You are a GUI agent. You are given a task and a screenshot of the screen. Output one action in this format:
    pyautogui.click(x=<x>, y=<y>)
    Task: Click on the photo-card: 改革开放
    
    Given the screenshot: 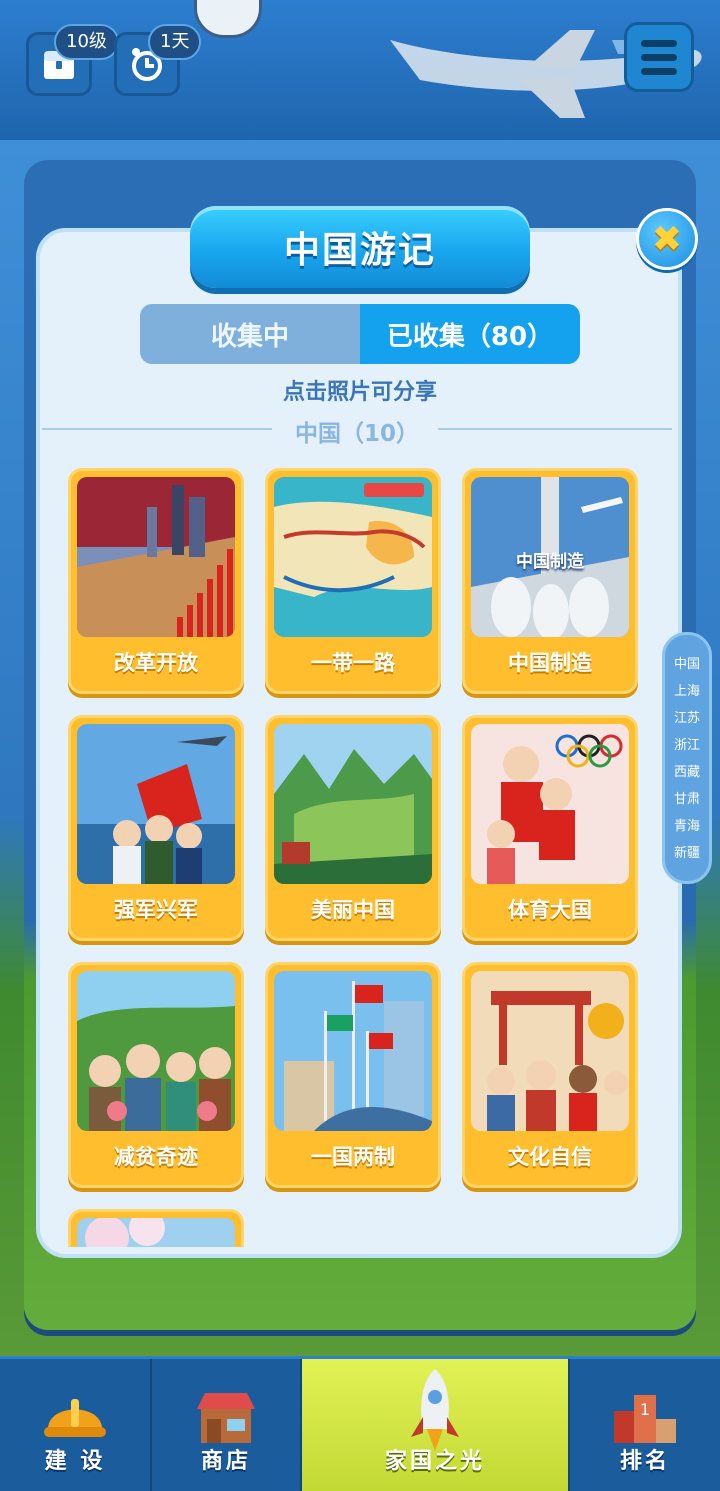 What is the action you would take?
    pyautogui.click(x=156, y=581)
    